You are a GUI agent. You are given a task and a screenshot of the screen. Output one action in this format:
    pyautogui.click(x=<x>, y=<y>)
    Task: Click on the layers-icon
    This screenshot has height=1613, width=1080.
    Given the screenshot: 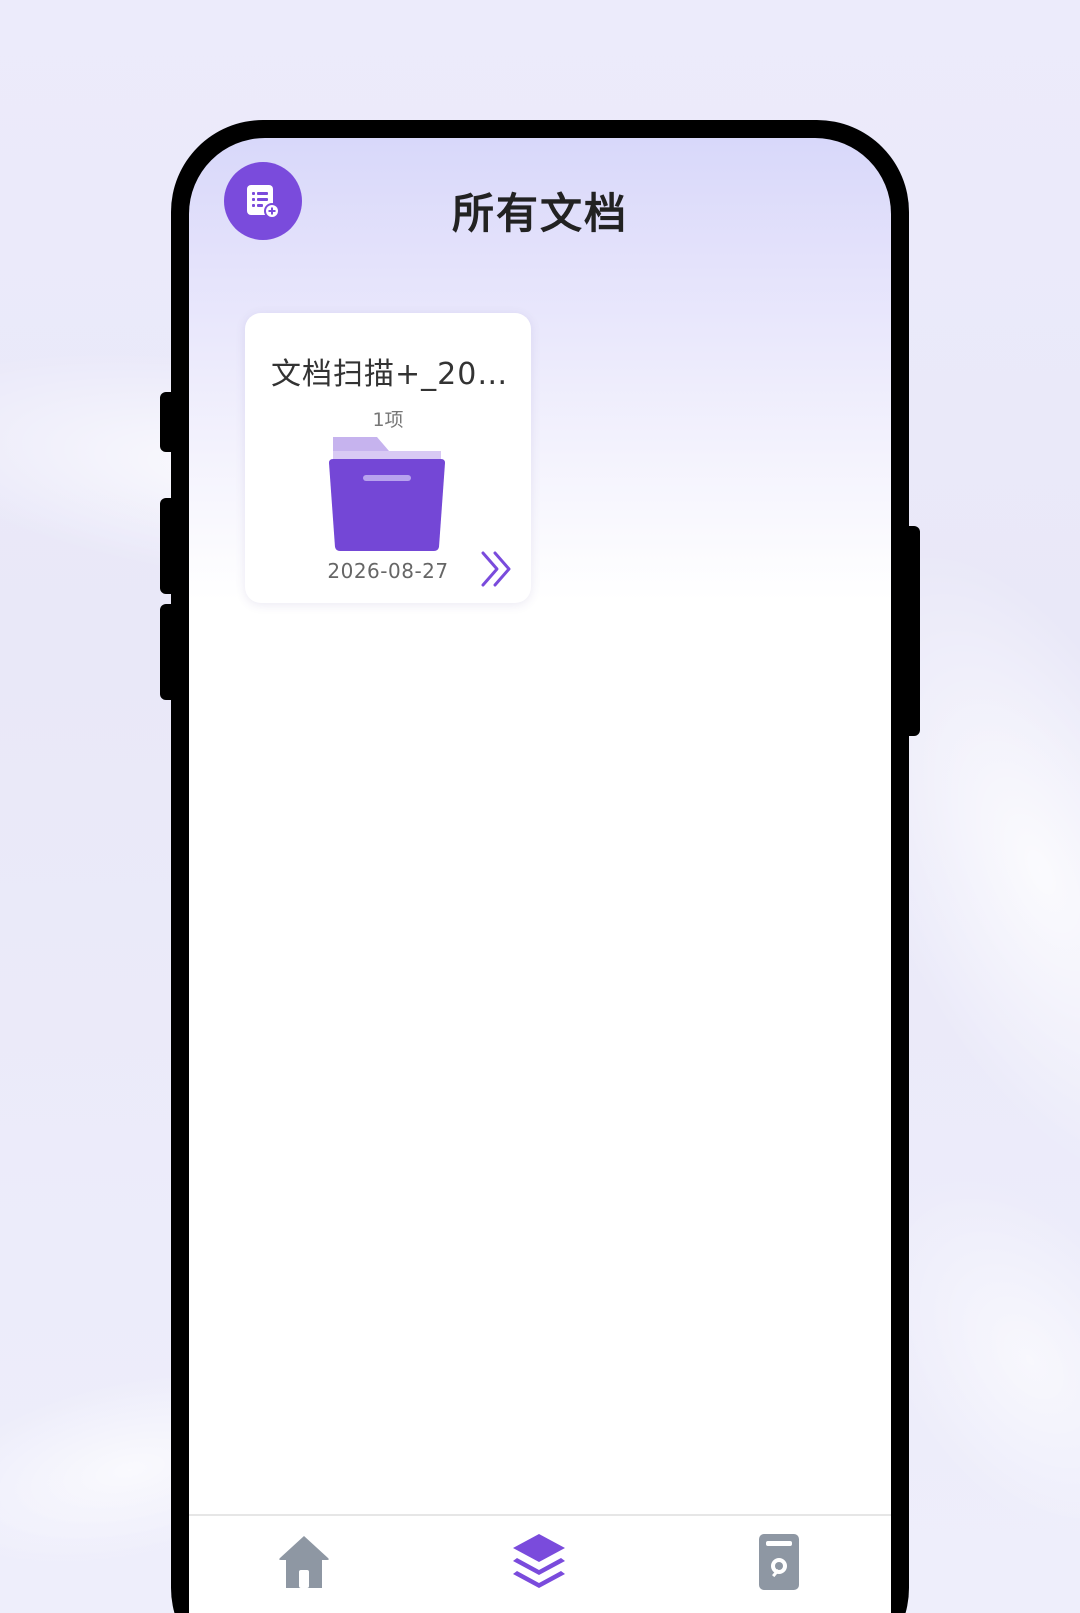 What is the action you would take?
    pyautogui.click(x=539, y=1561)
    